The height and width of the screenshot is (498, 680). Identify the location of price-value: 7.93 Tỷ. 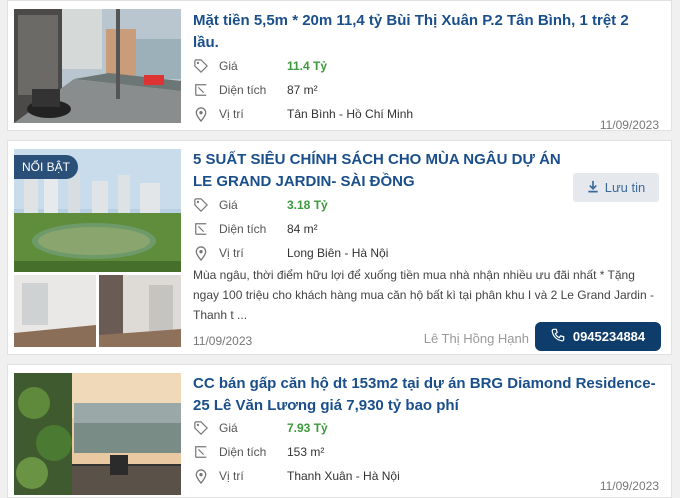
(307, 428).